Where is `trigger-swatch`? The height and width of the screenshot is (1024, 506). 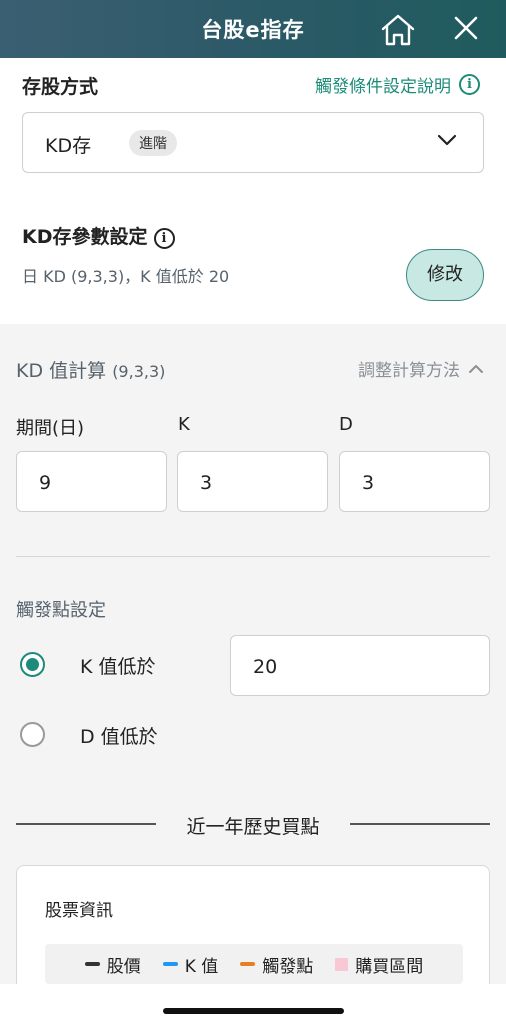 trigger-swatch is located at coordinates (248, 964).